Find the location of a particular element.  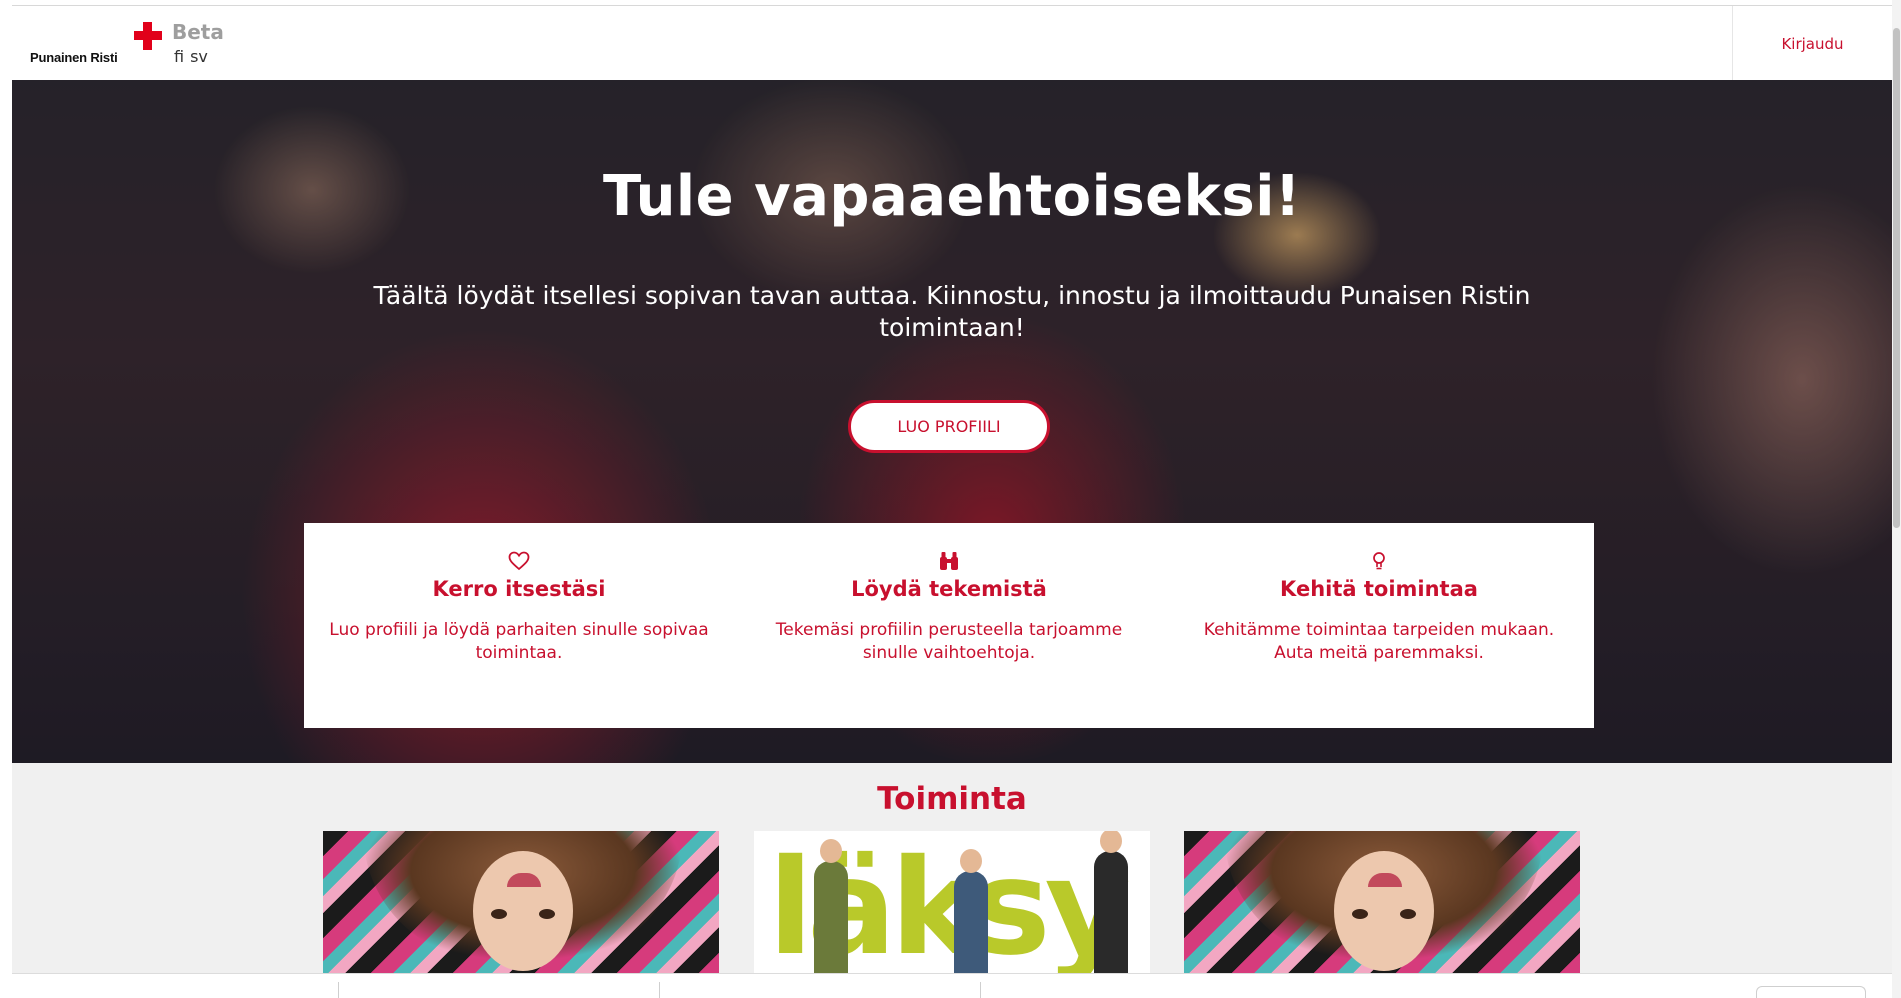

binoculars-icon is located at coordinates (949, 561).